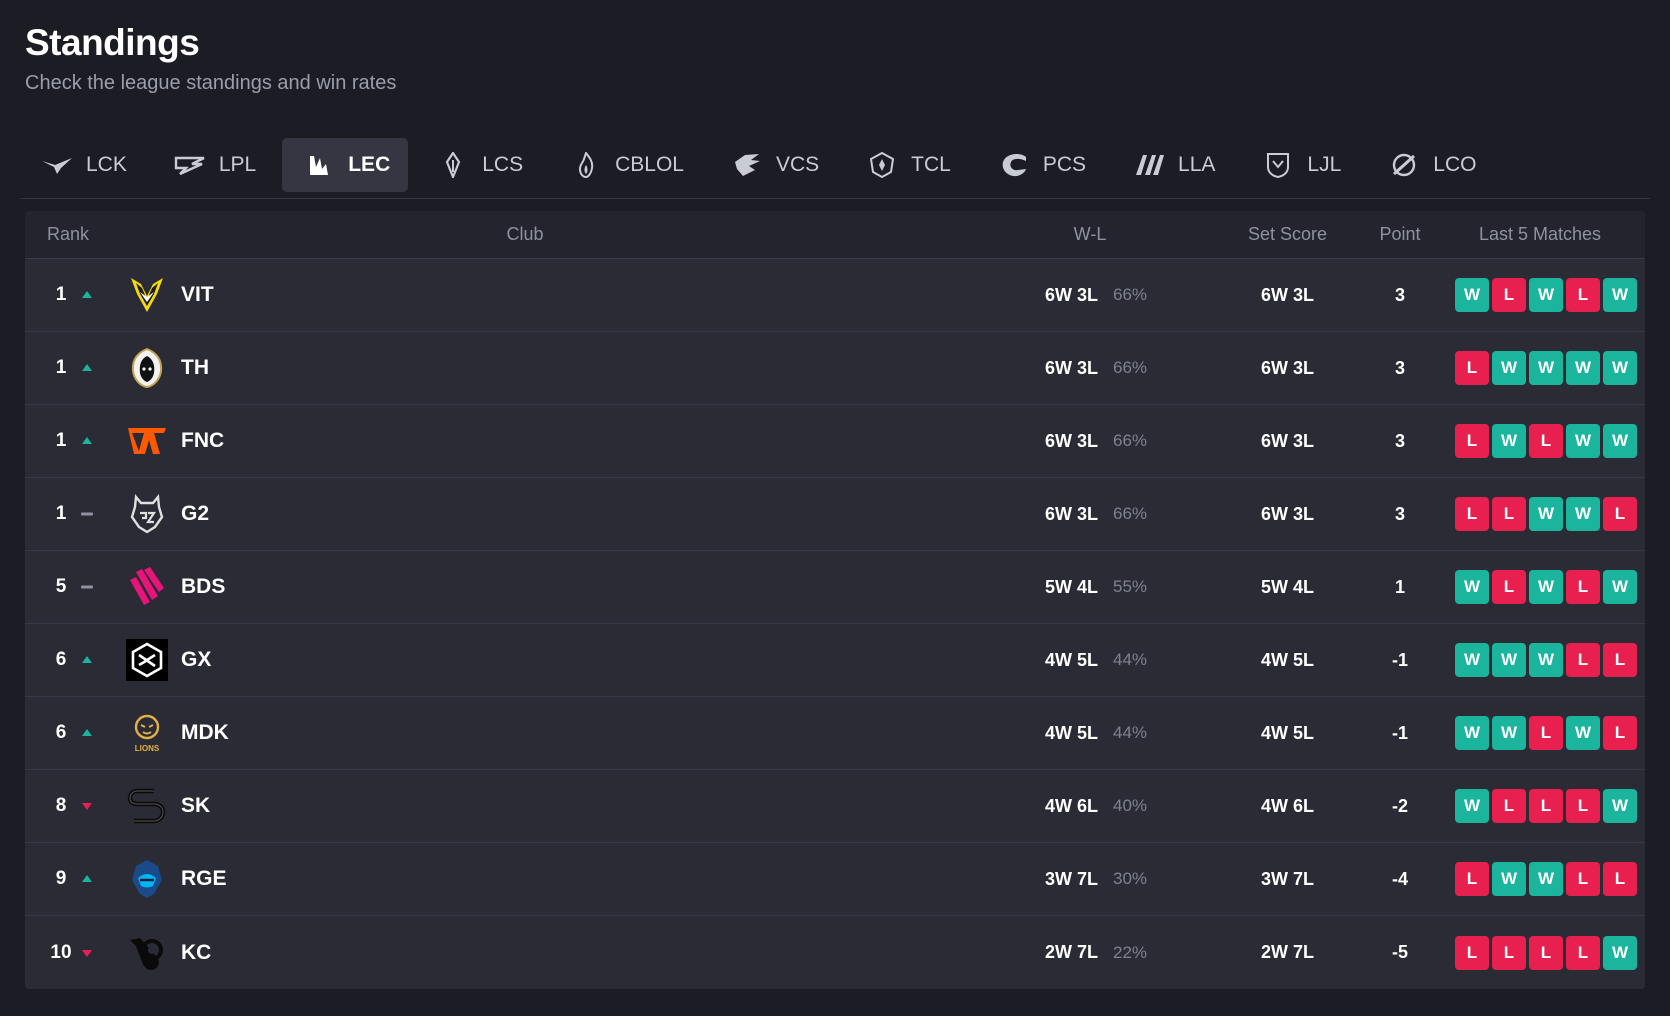 The image size is (1670, 1016). What do you see at coordinates (61, 513) in the screenshot?
I see `rank-number: 1` at bounding box center [61, 513].